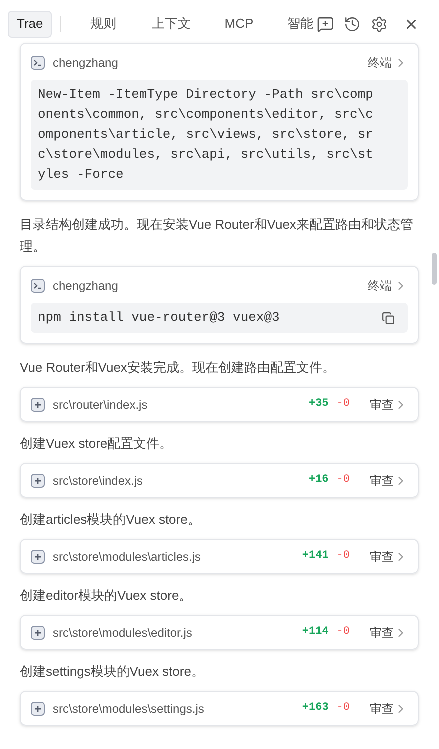 Image resolution: width=439 pixels, height=749 pixels. I want to click on lines-added: +35, so click(318, 404).